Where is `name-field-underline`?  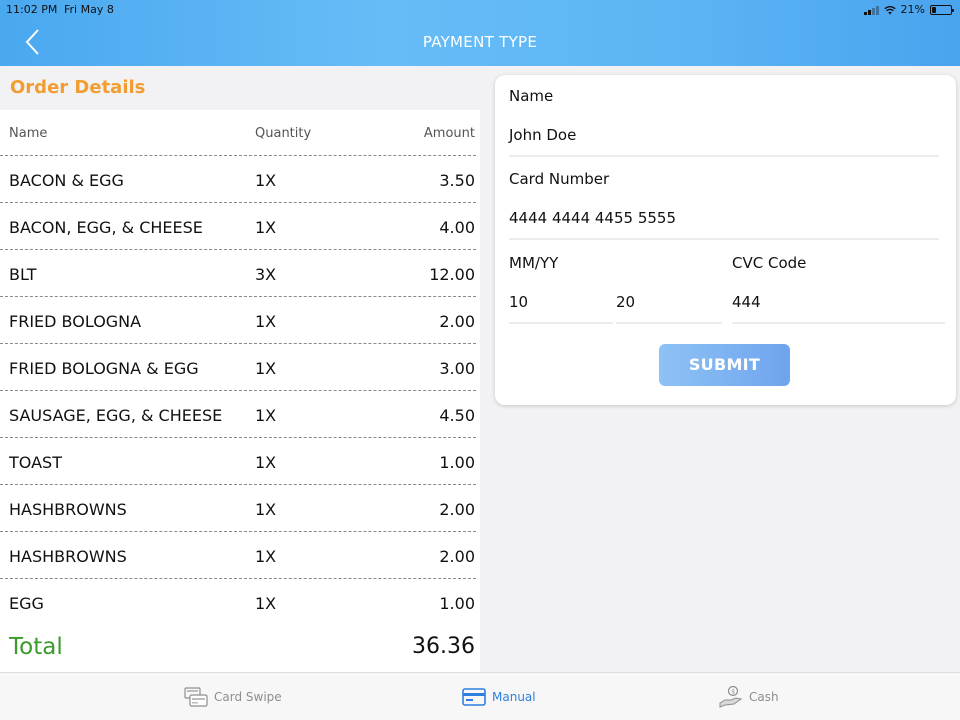
name-field-underline is located at coordinates (724, 156).